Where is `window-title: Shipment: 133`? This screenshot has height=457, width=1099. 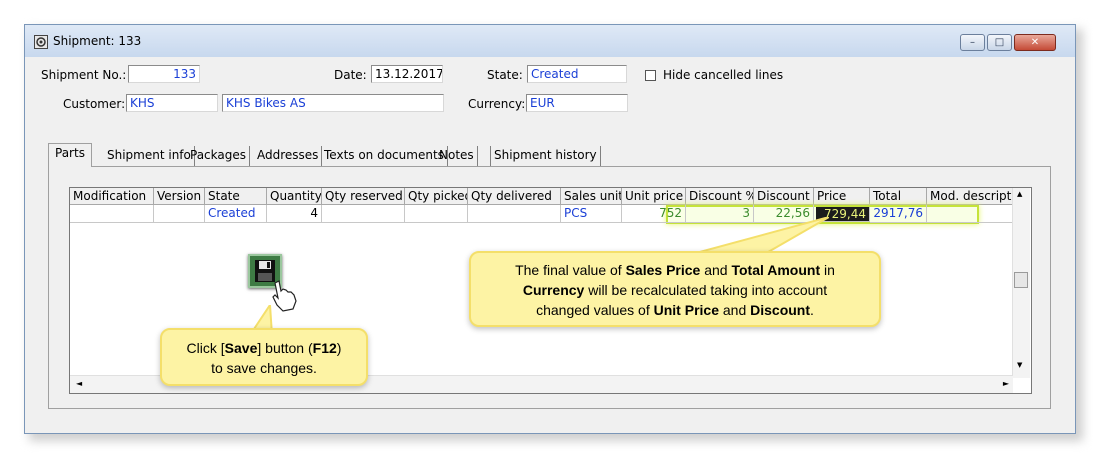 window-title: Shipment: 133 is located at coordinates (97, 41).